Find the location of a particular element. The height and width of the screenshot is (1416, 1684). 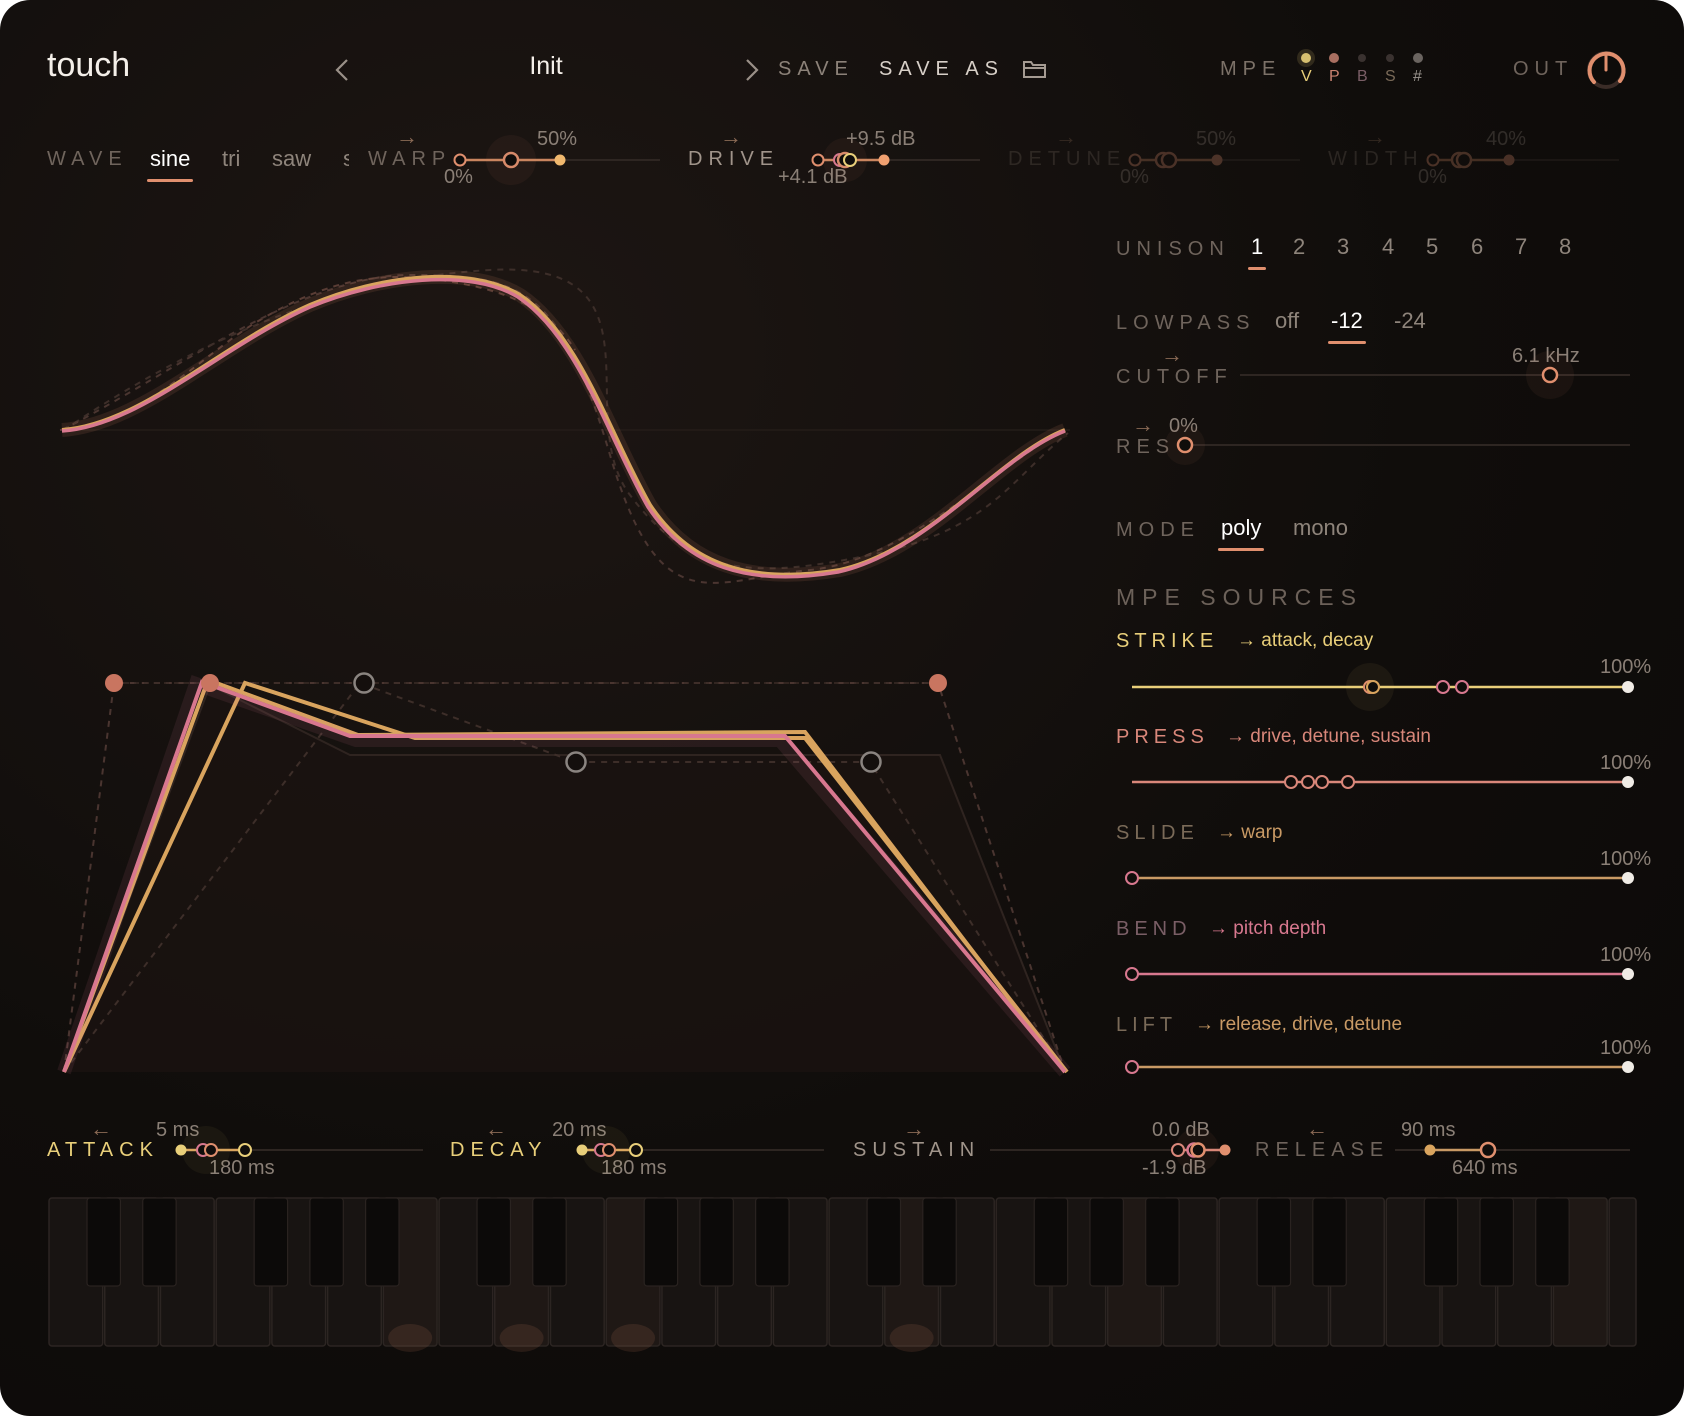

save-as-button: SAVE AS is located at coordinates (941, 69).